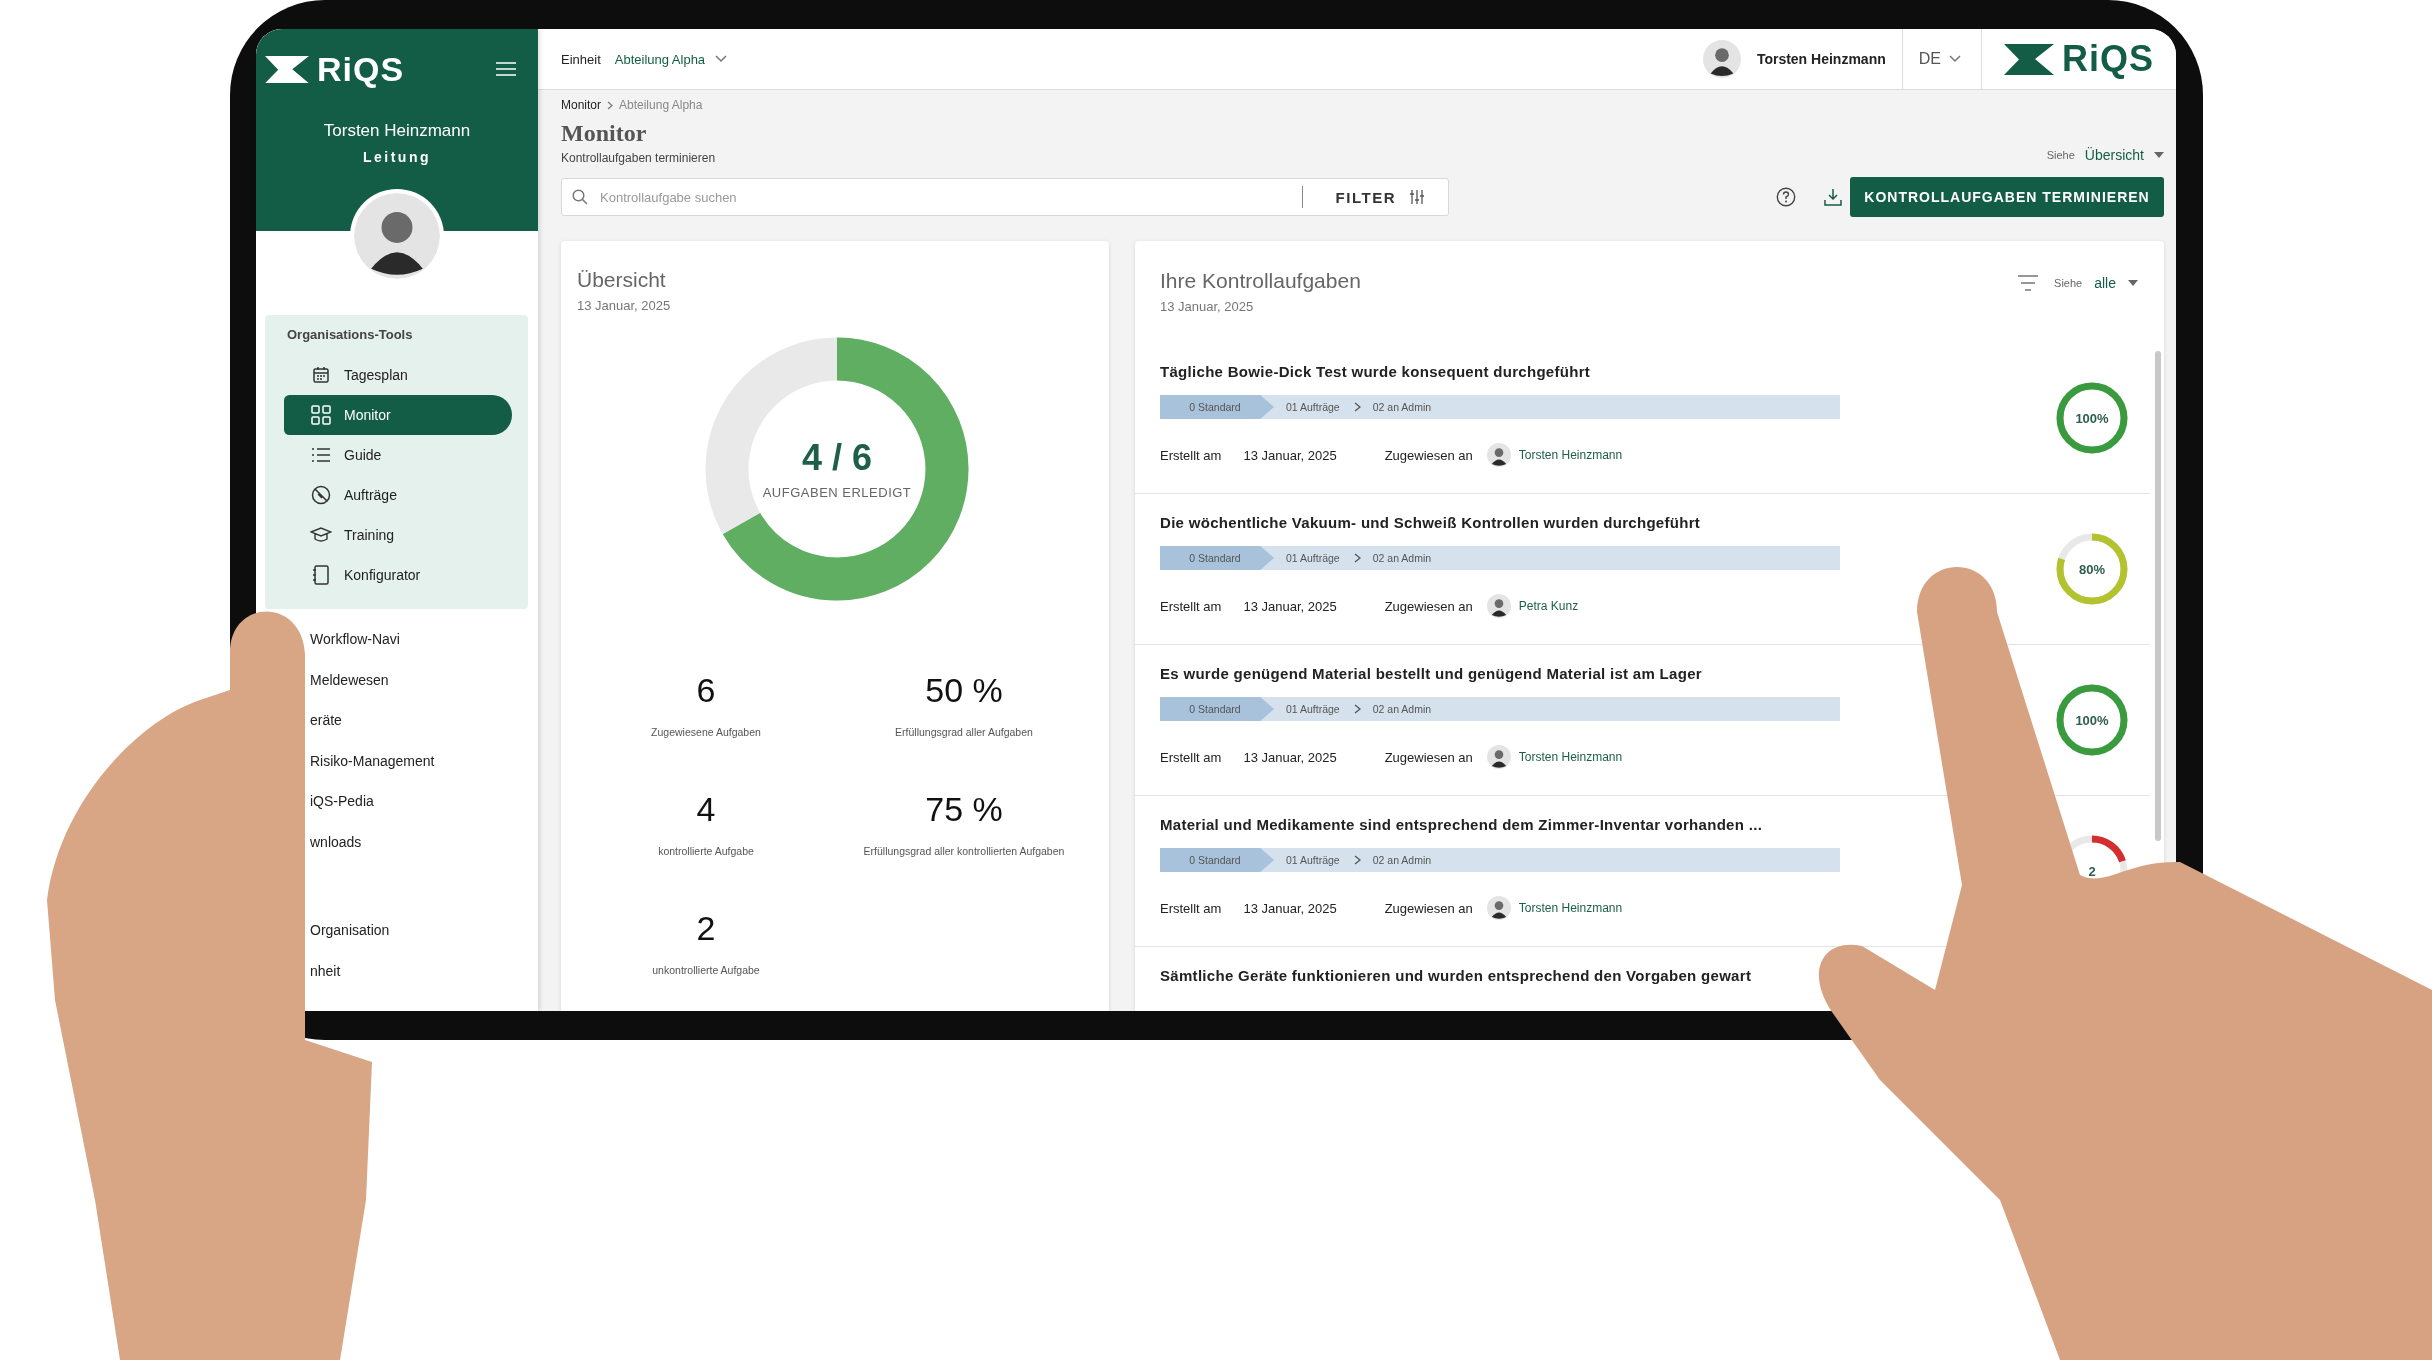 The image size is (2432, 1360). I want to click on sidebar-item: Organisation, so click(424, 930).